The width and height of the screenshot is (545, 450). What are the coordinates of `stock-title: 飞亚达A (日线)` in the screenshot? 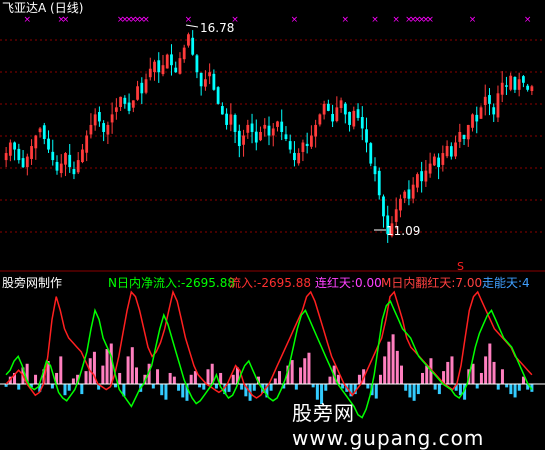 It's located at (43, 8).